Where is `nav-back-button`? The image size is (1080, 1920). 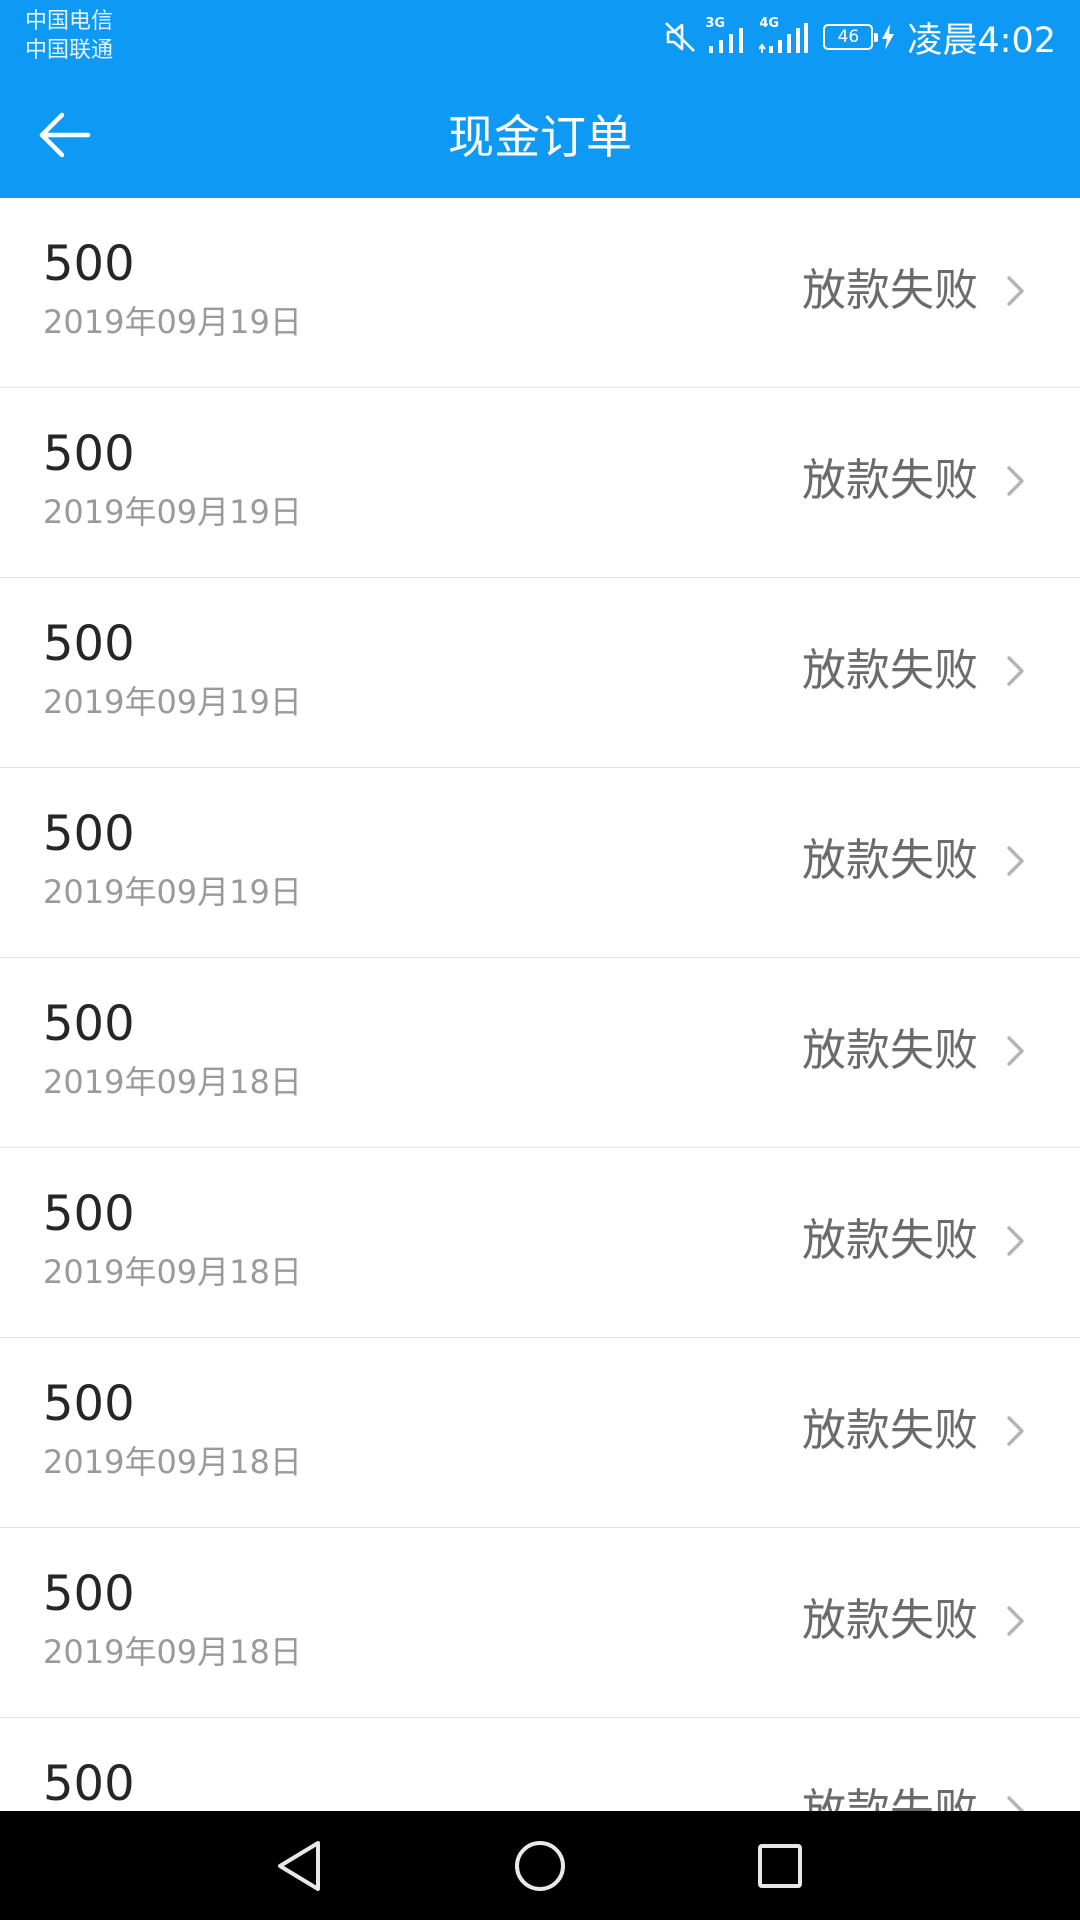 nav-back-button is located at coordinates (299, 1866).